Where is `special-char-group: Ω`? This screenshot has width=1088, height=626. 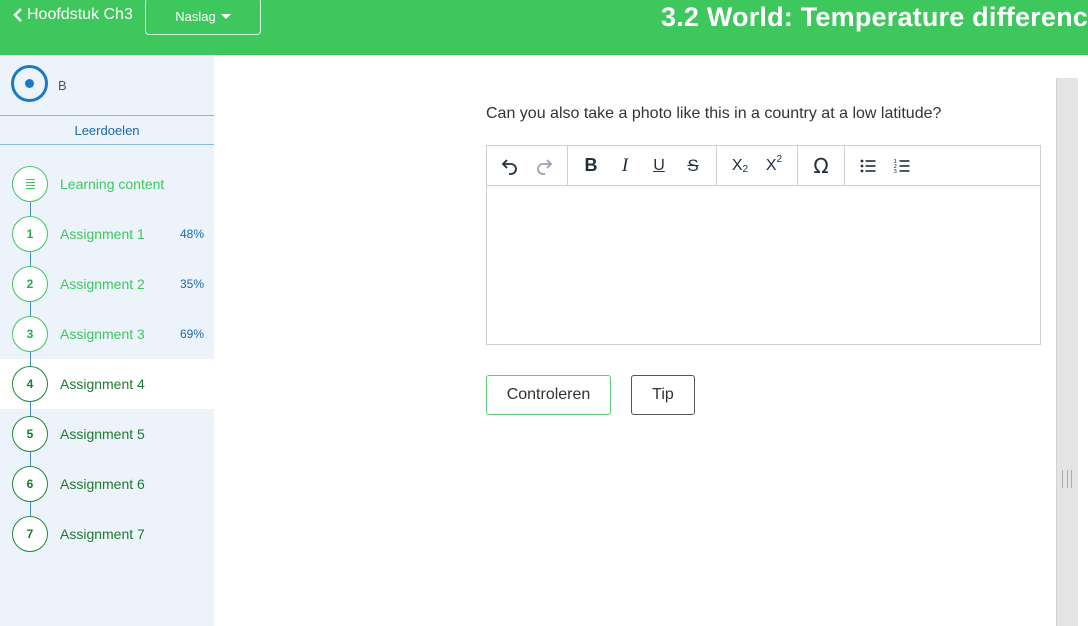 special-char-group: Ω is located at coordinates (821, 165).